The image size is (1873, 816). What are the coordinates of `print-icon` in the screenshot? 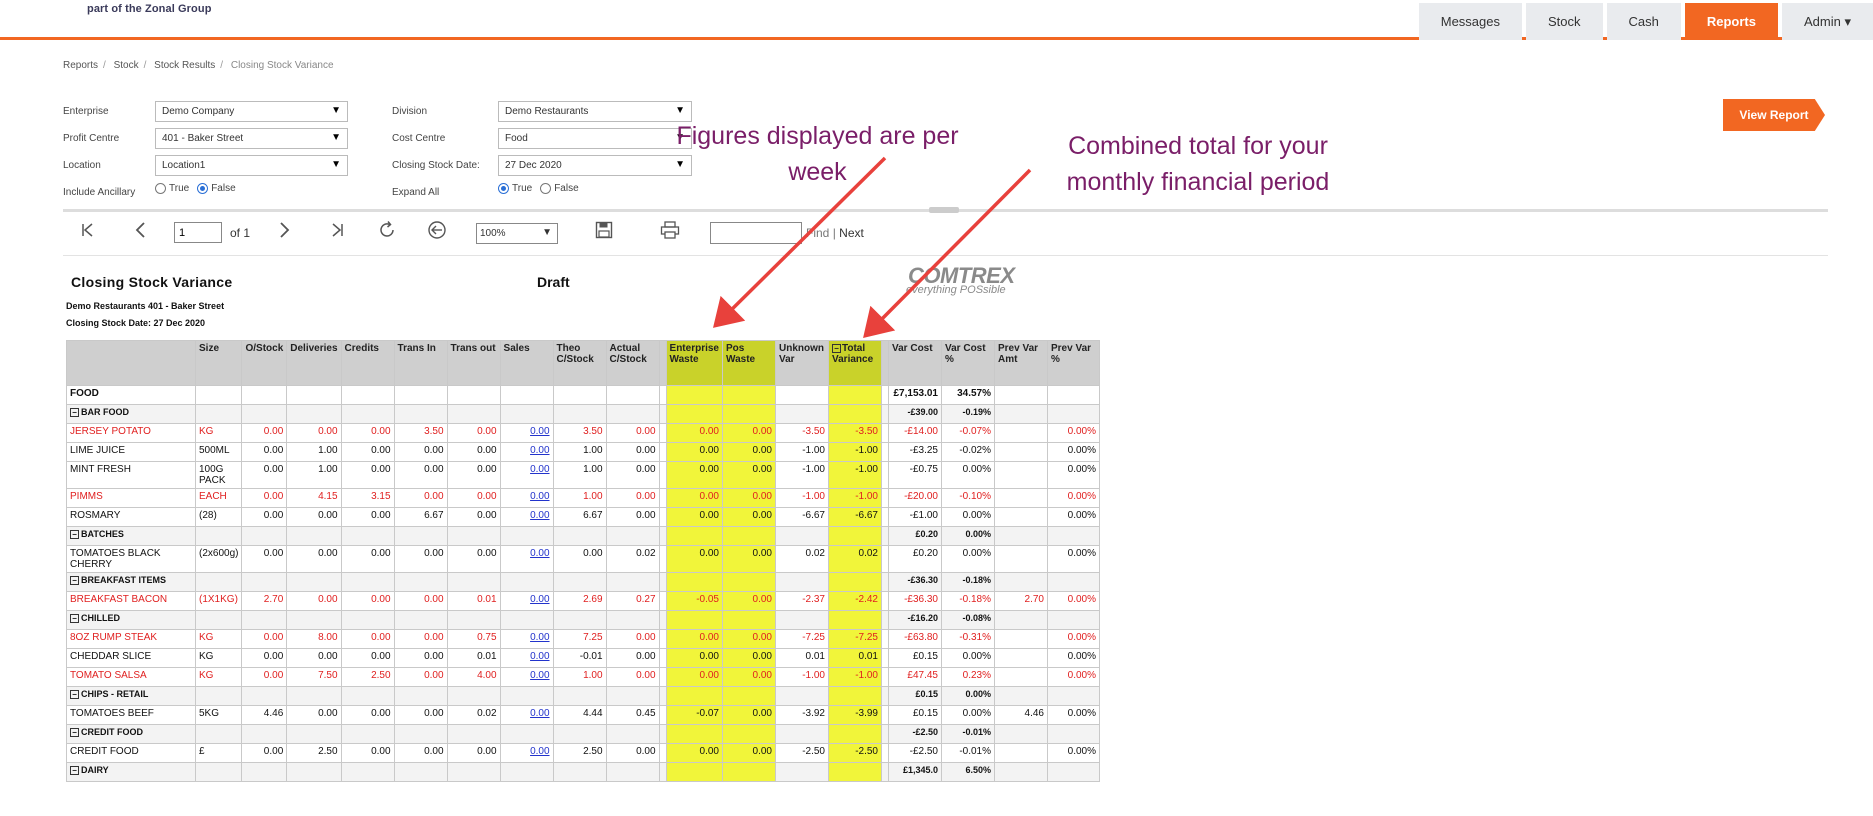 It's located at (670, 232).